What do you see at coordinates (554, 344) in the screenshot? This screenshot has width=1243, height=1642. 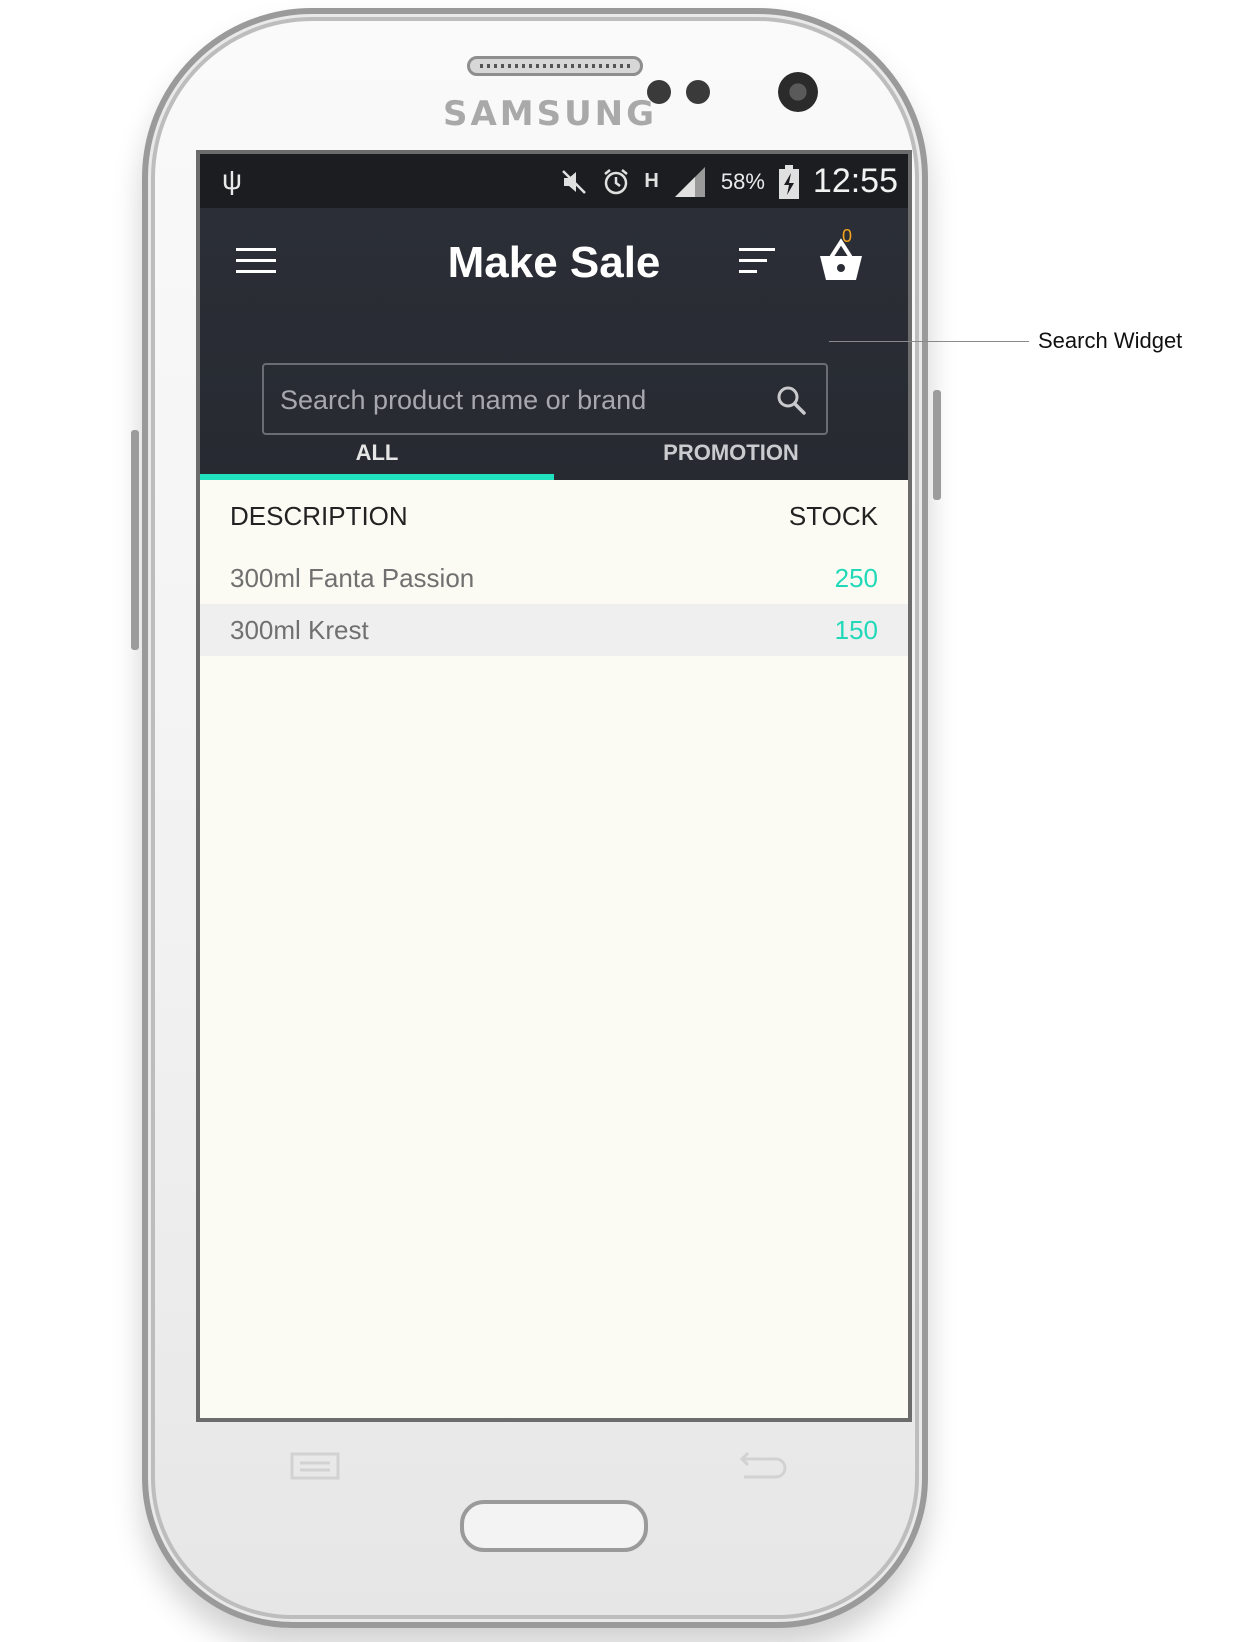 I see `app-bar: Make Sale 0 ALL PROMOTION` at bounding box center [554, 344].